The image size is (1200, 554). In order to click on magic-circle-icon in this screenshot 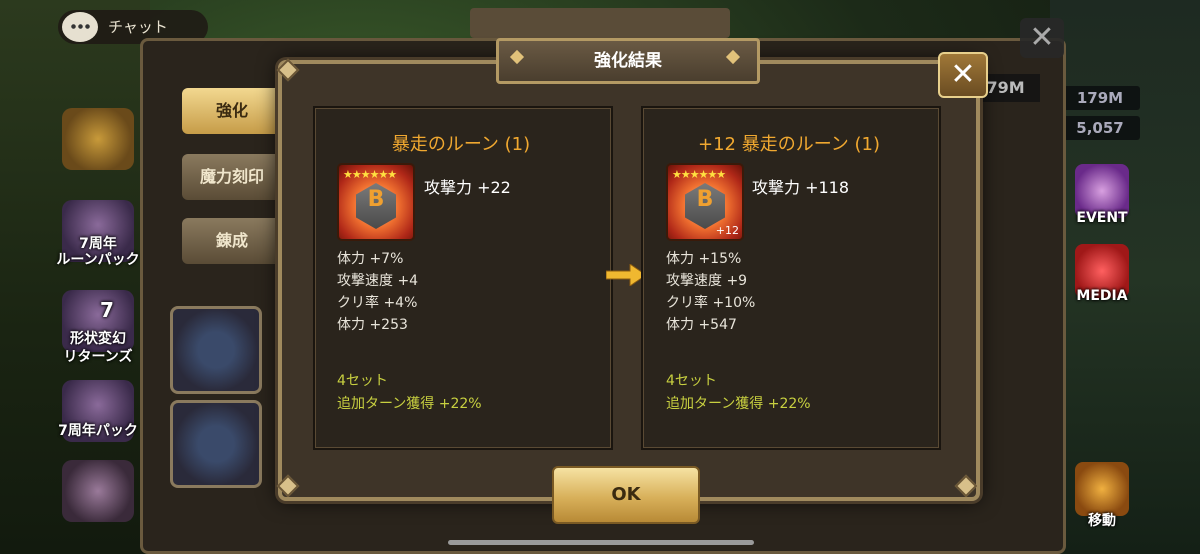, I will do `click(216, 350)`.